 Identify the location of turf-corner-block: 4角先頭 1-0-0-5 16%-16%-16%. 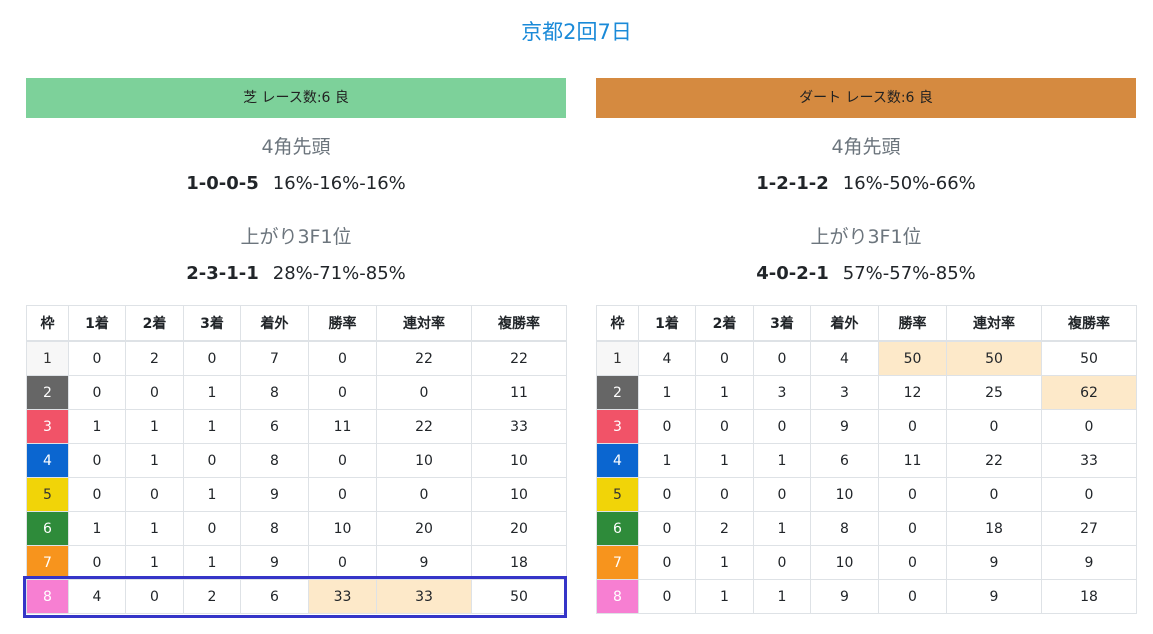
(296, 166).